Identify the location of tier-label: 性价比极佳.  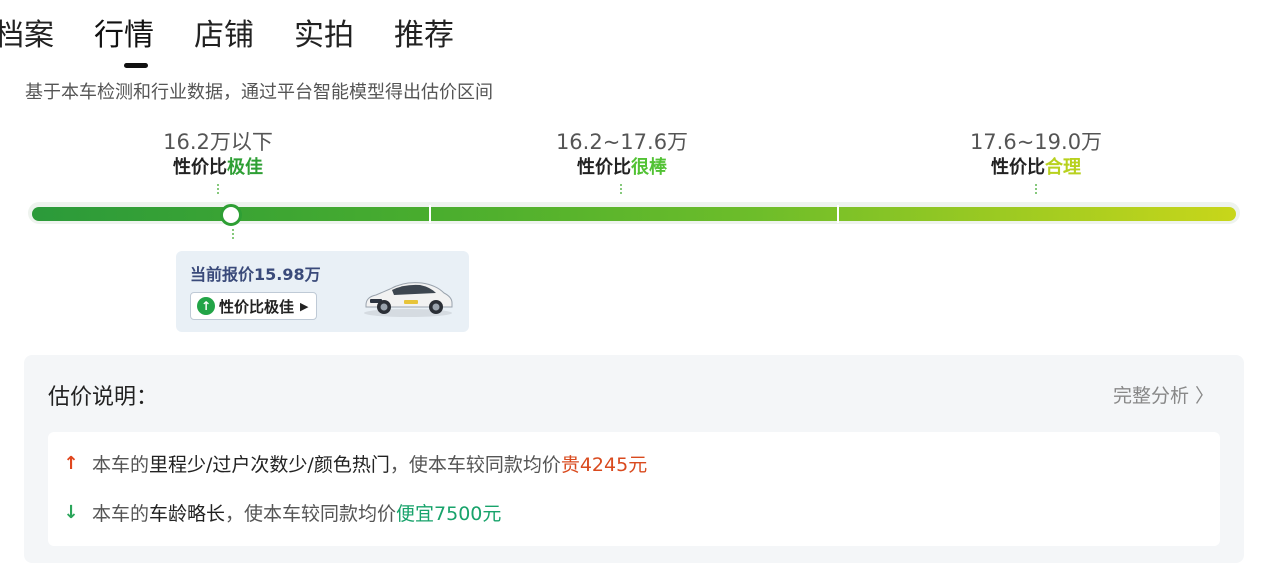
(218, 167).